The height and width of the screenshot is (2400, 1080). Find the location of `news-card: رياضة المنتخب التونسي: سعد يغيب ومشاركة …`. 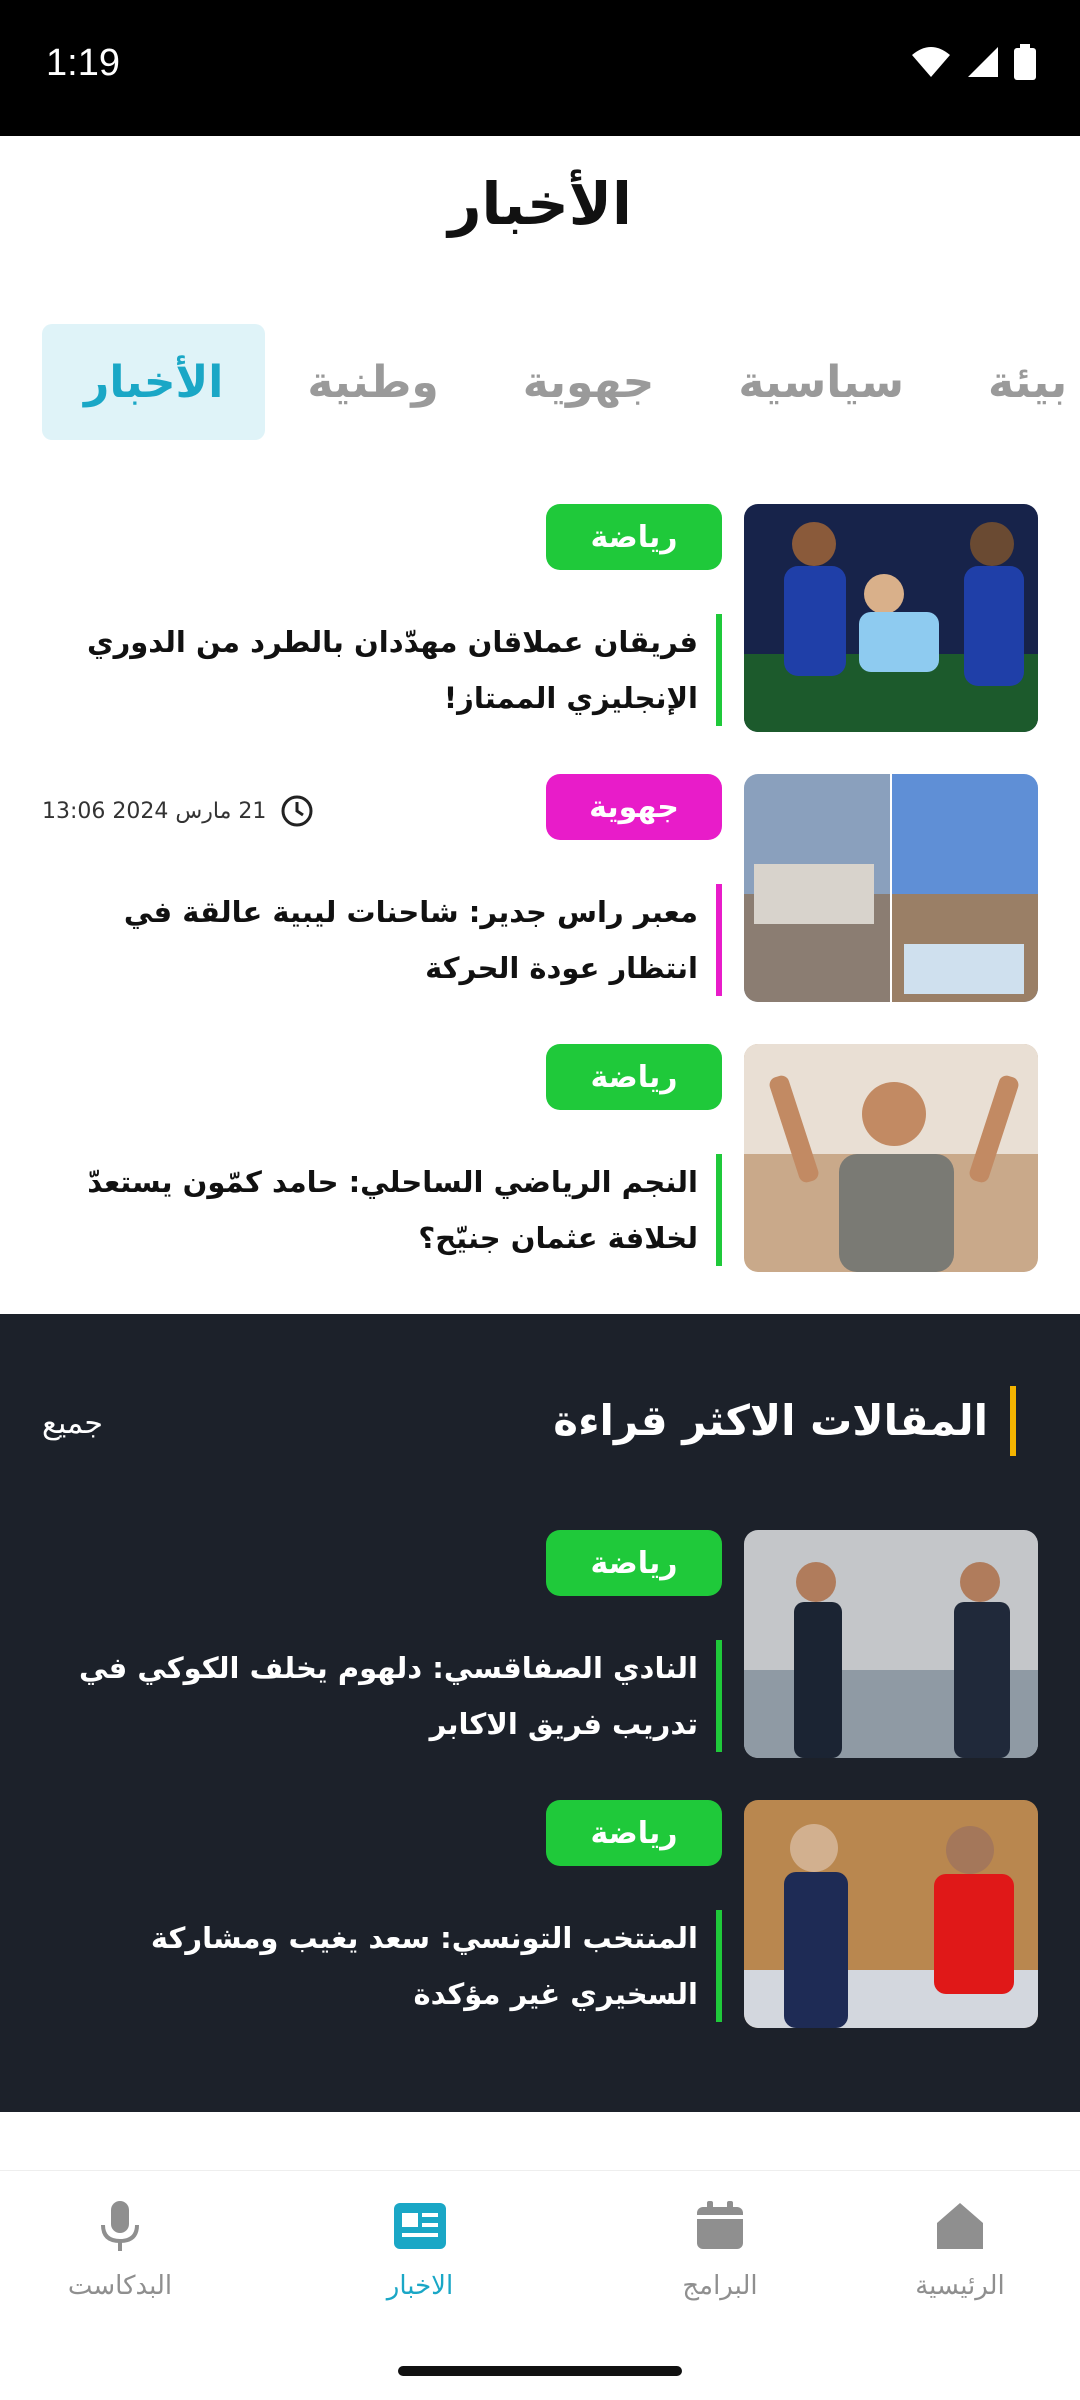

news-card: رياضة المنتخب التونسي: سعد يغيب ومشاركة … is located at coordinates (540, 1914).